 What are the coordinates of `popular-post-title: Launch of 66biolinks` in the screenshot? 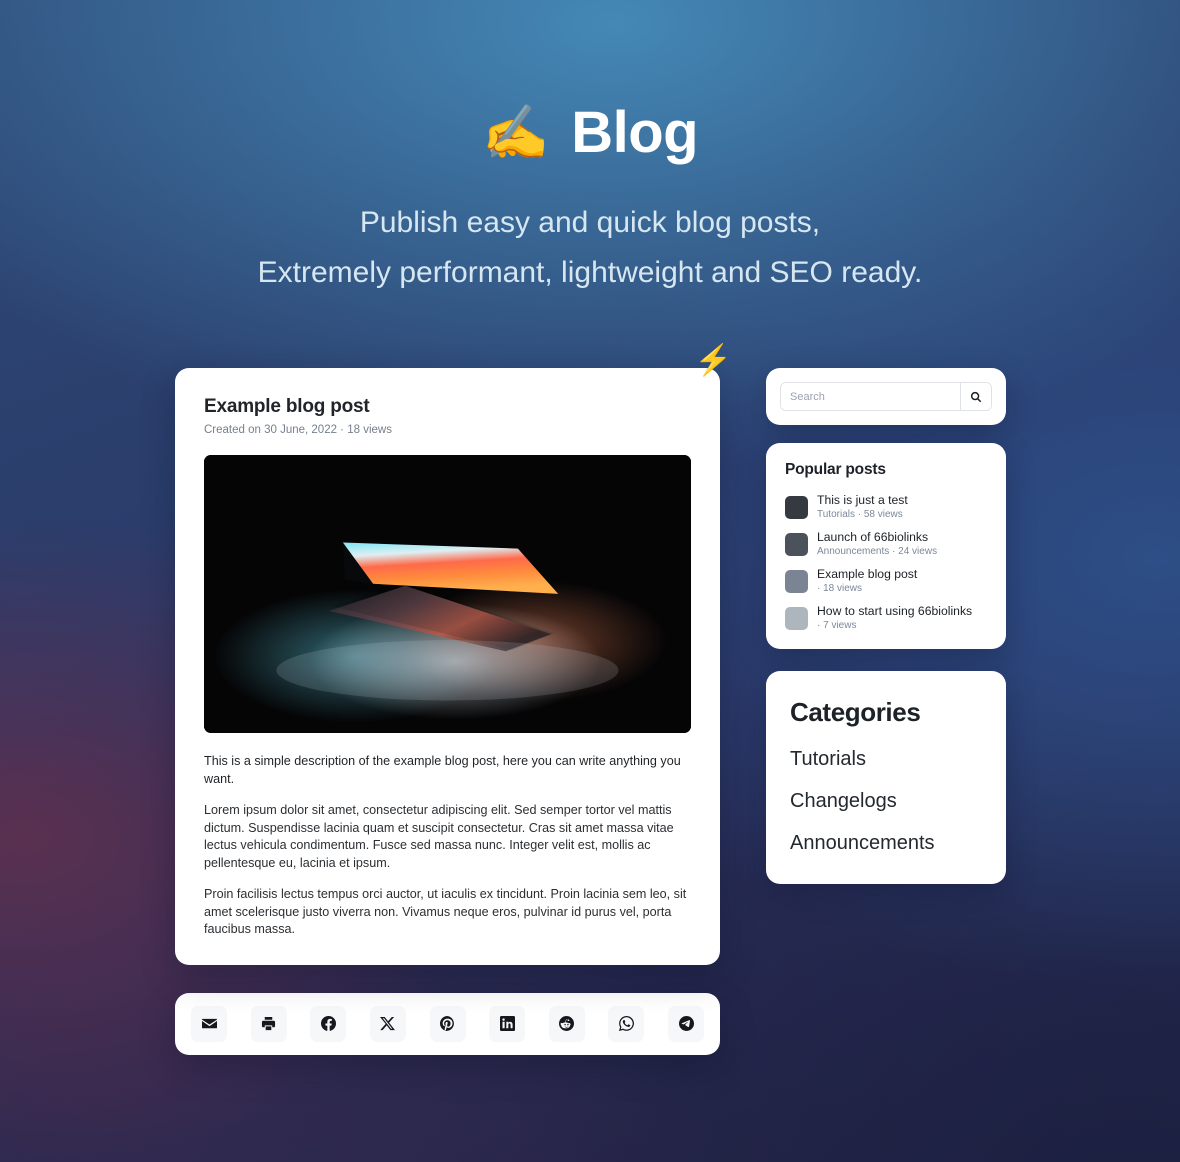 It's located at (873, 537).